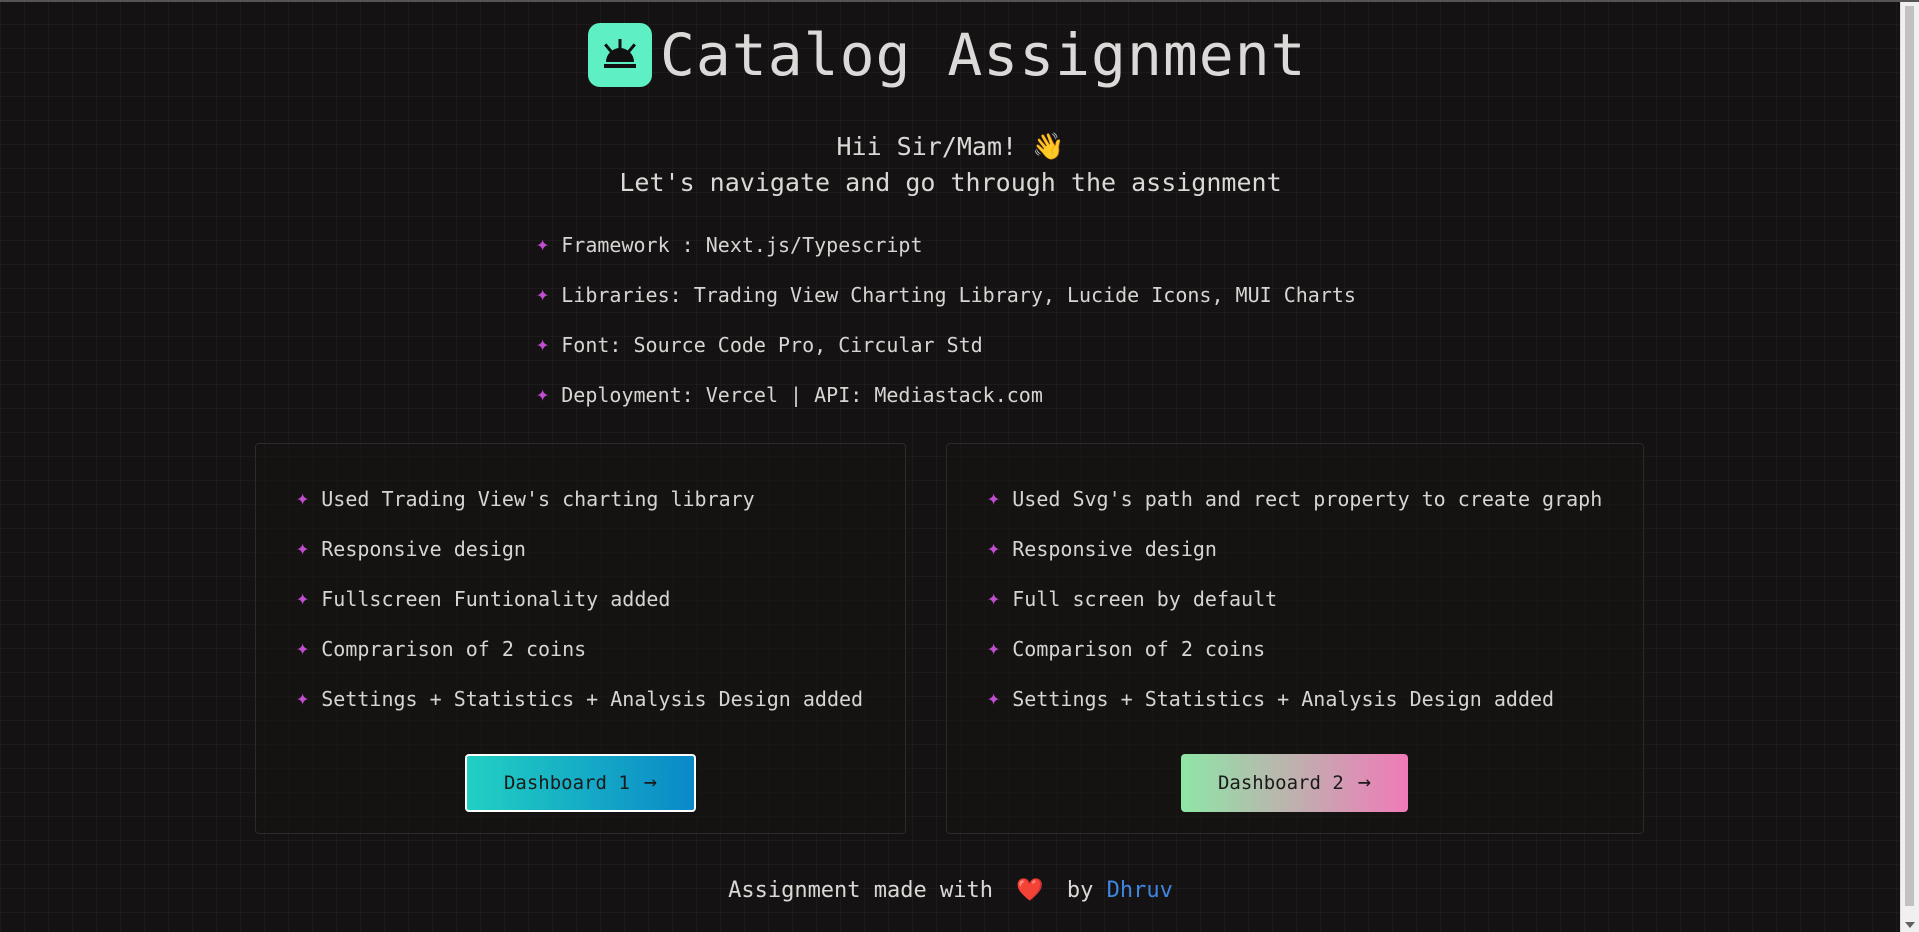 This screenshot has height=932, width=1919. I want to click on list-item: ✦ Full screen by default, so click(1294, 599).